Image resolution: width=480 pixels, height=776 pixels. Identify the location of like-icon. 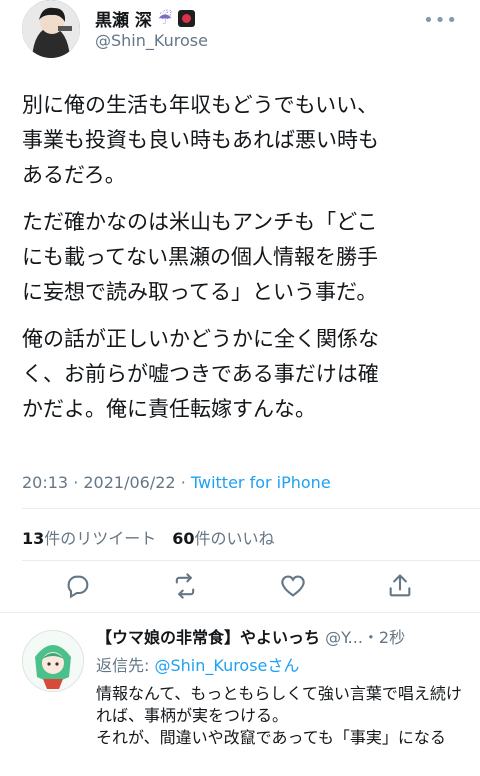
(293, 586).